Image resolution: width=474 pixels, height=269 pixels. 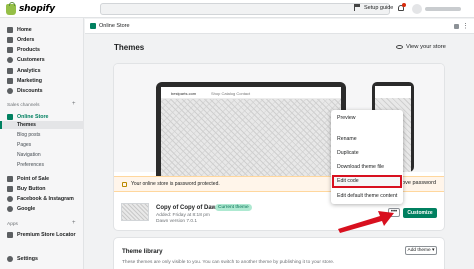 What do you see at coordinates (74, 104) in the screenshot?
I see `add-channel-icon: +` at bounding box center [74, 104].